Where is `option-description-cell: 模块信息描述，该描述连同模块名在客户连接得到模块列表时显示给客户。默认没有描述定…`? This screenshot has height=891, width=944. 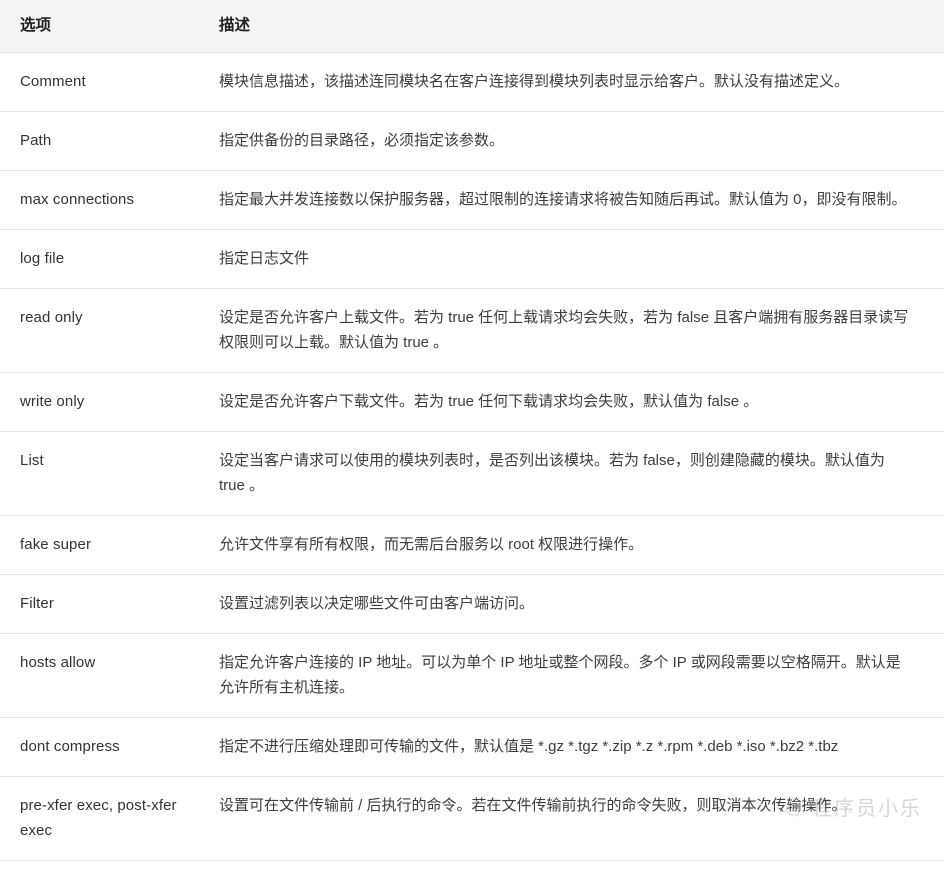 option-description-cell: 模块信息描述，该描述连同模块名在客户连接得到模块列表时显示给客户。默认没有描述定… is located at coordinates (569, 82).